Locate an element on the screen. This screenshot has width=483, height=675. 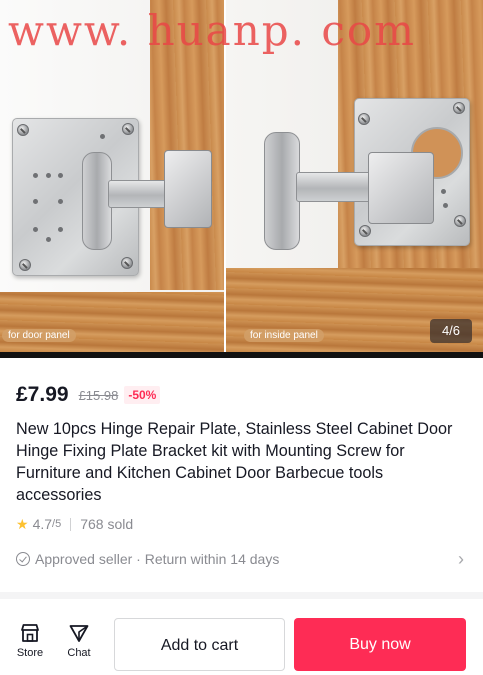
bottom-action-bar: Store Chat Add to cart Buy now is located at coordinates (241, 638).